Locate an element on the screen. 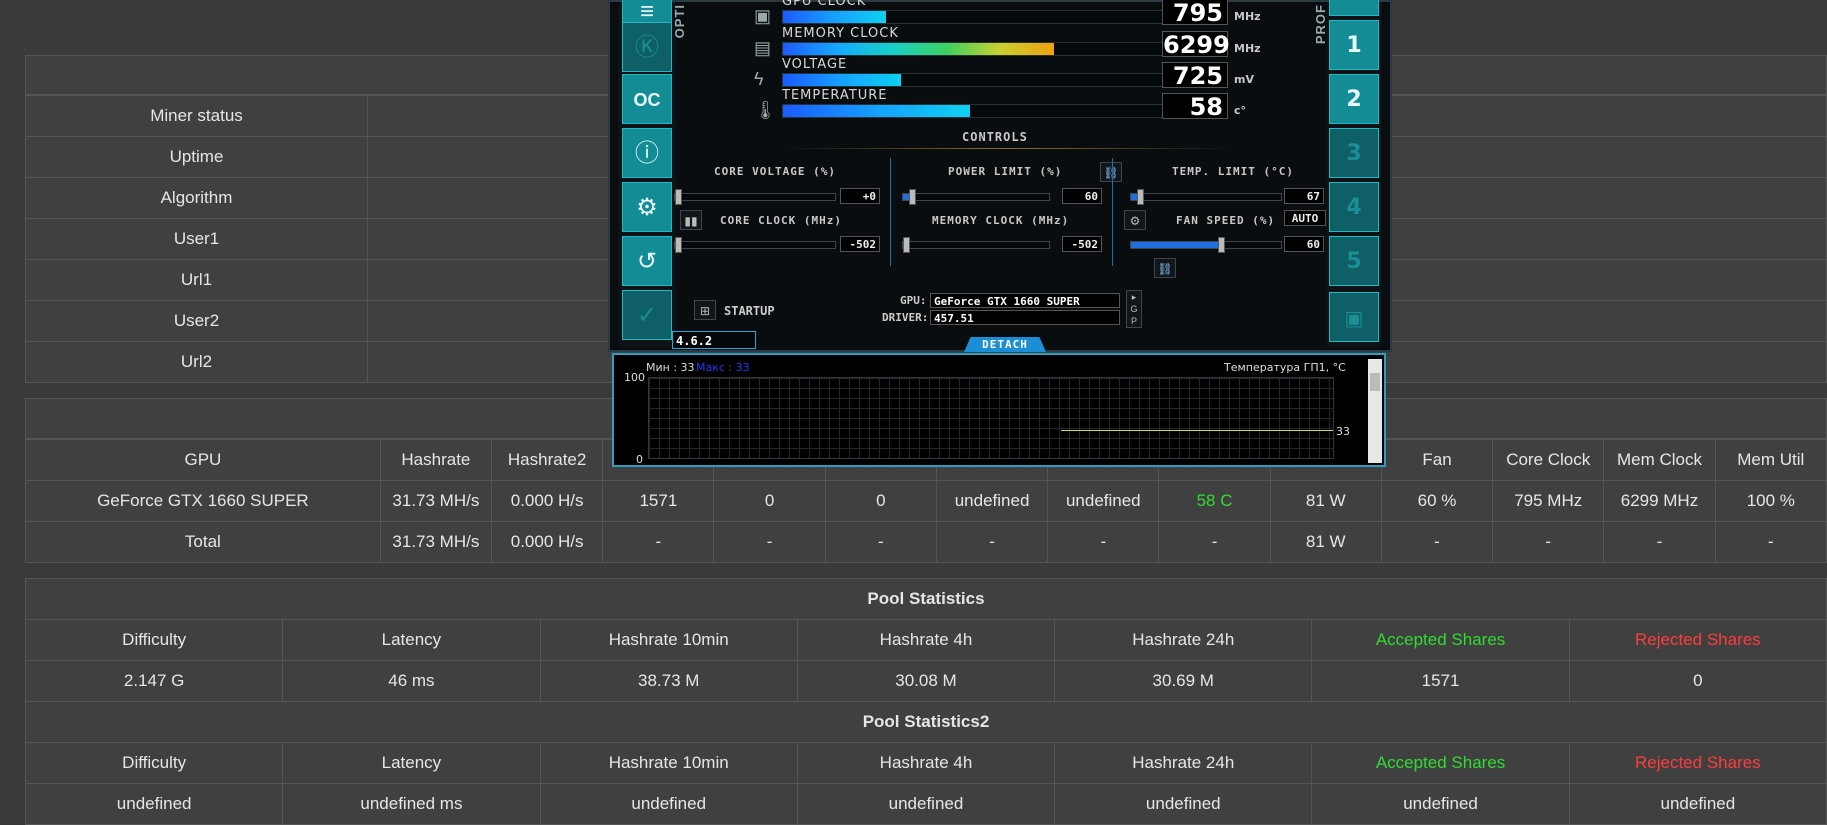  meter-unit: c° is located at coordinates (1240, 110).